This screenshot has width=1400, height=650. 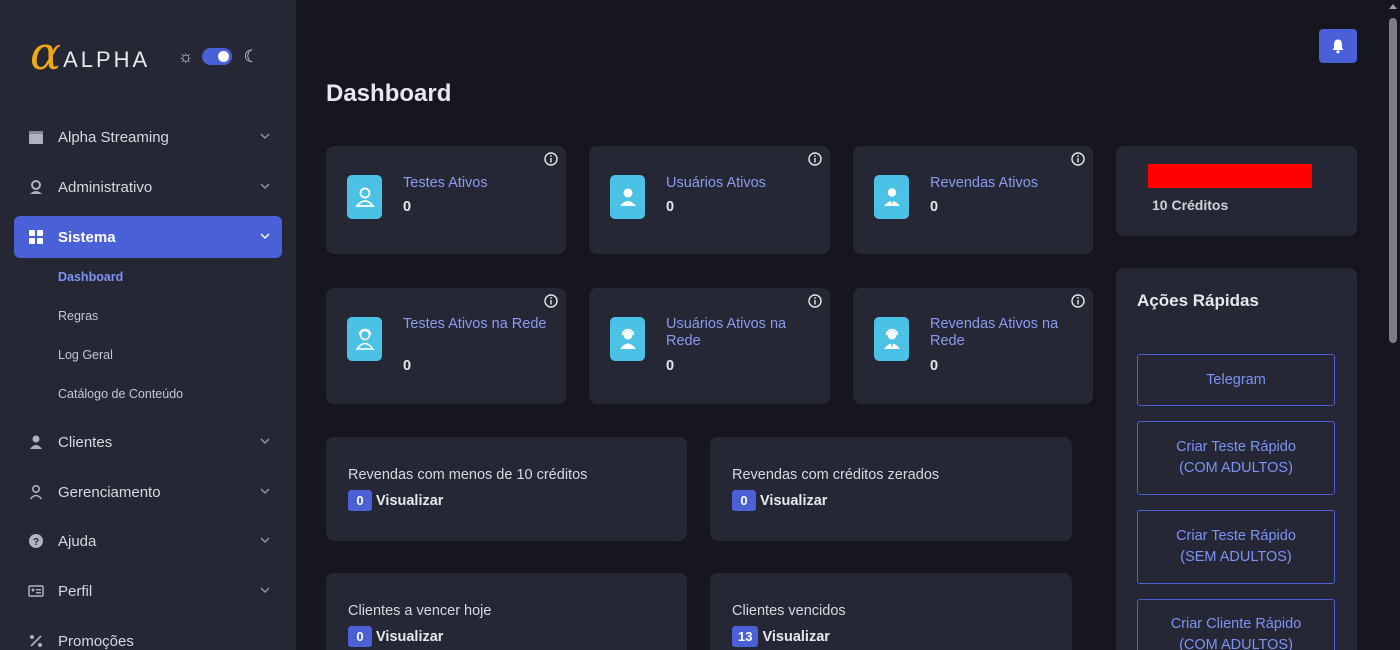 I want to click on question-icon: ?, so click(x=36, y=541).